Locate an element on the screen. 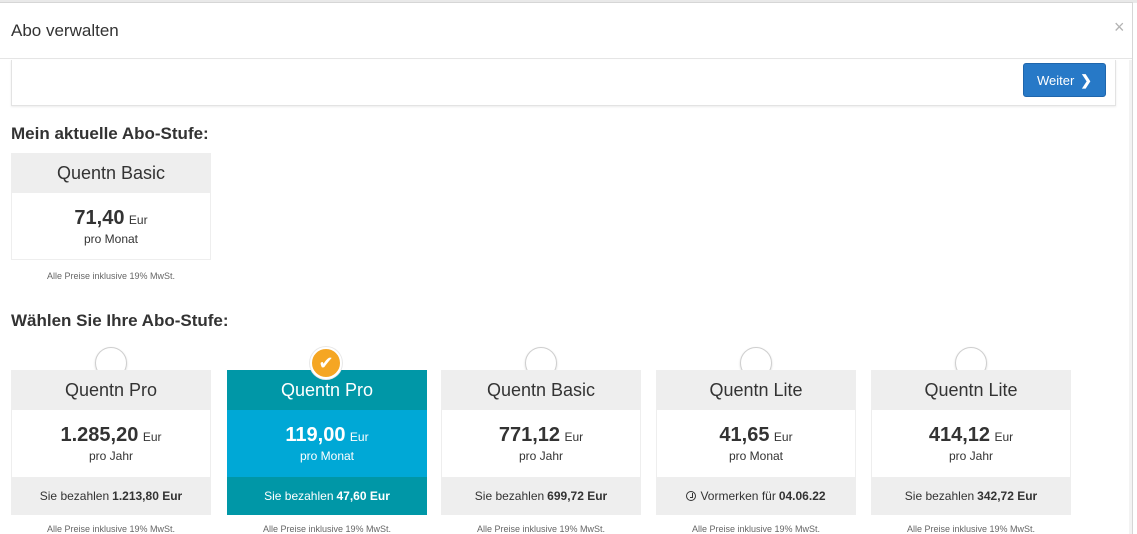 This screenshot has width=1137, height=534. weiter-button: Weiter ❯ is located at coordinates (1064, 80).